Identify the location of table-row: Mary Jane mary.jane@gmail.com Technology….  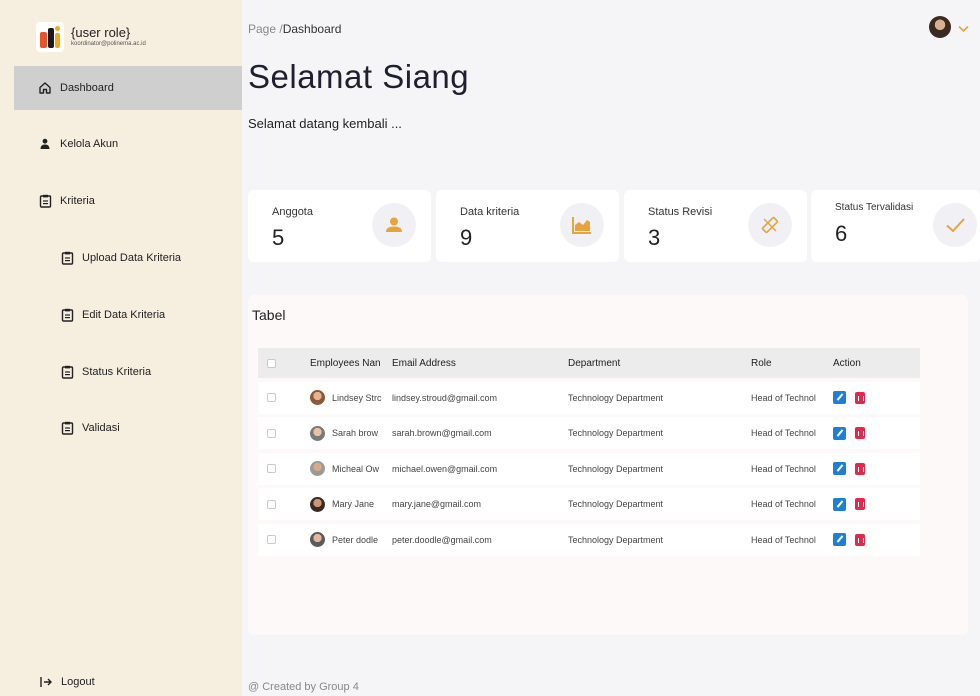
(589, 504).